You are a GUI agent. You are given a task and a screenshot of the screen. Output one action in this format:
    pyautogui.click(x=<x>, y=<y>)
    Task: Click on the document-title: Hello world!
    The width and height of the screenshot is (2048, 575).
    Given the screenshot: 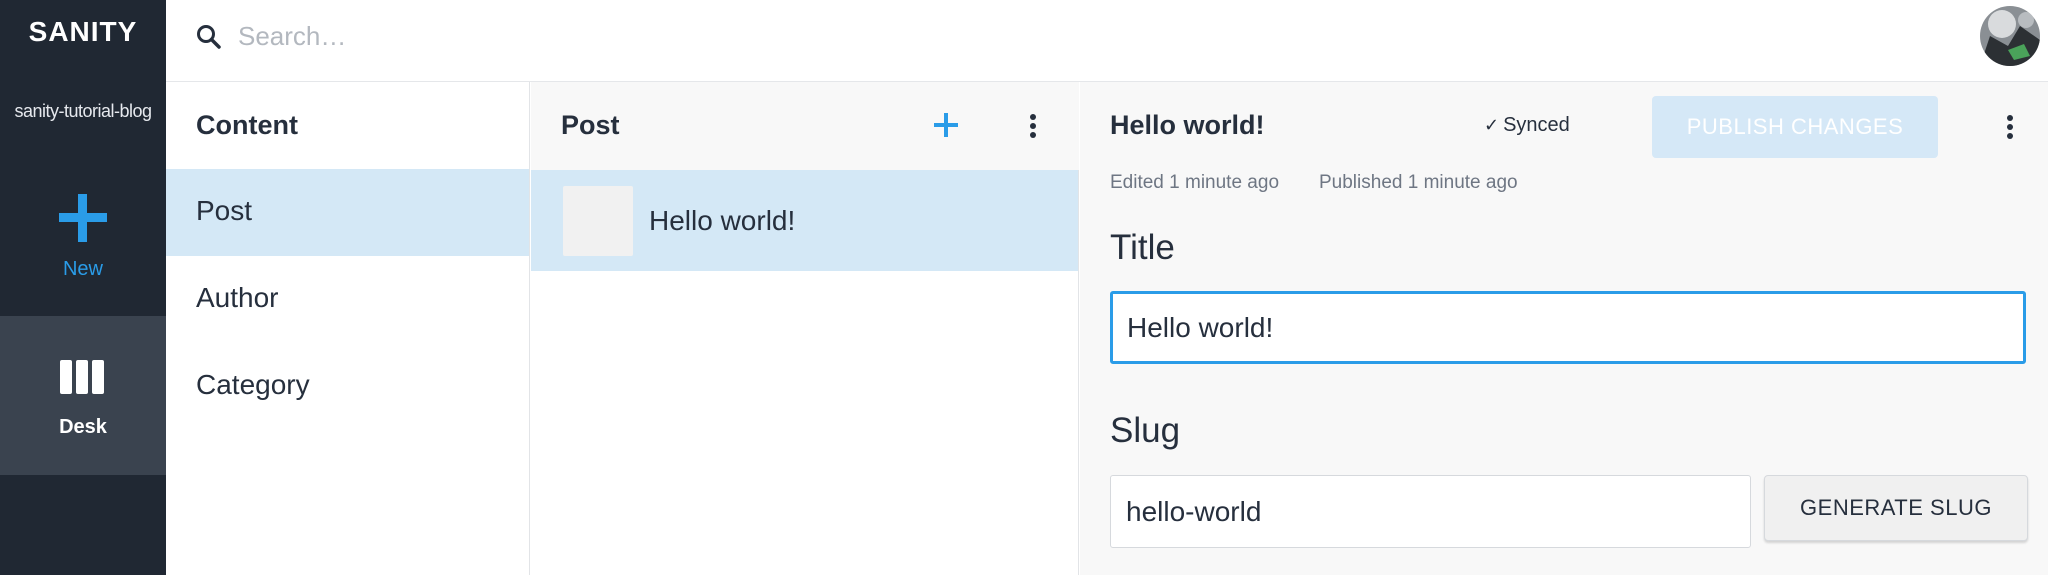 What is the action you would take?
    pyautogui.click(x=722, y=220)
    